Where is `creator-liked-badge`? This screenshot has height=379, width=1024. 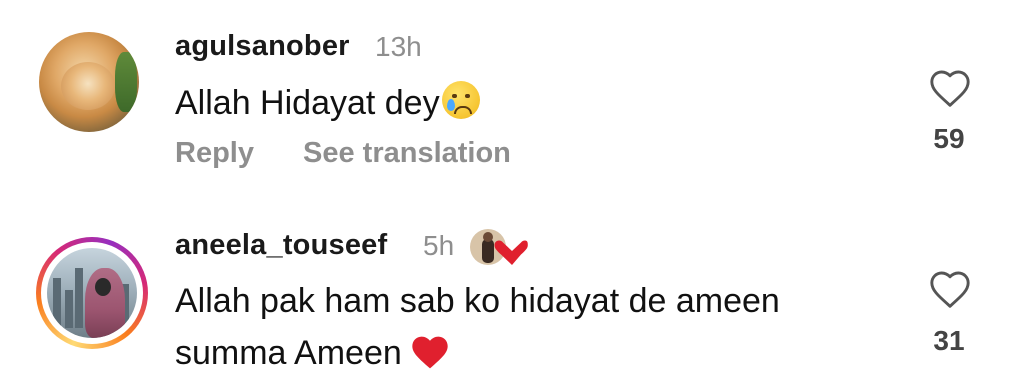
creator-liked-badge is located at coordinates (499, 247).